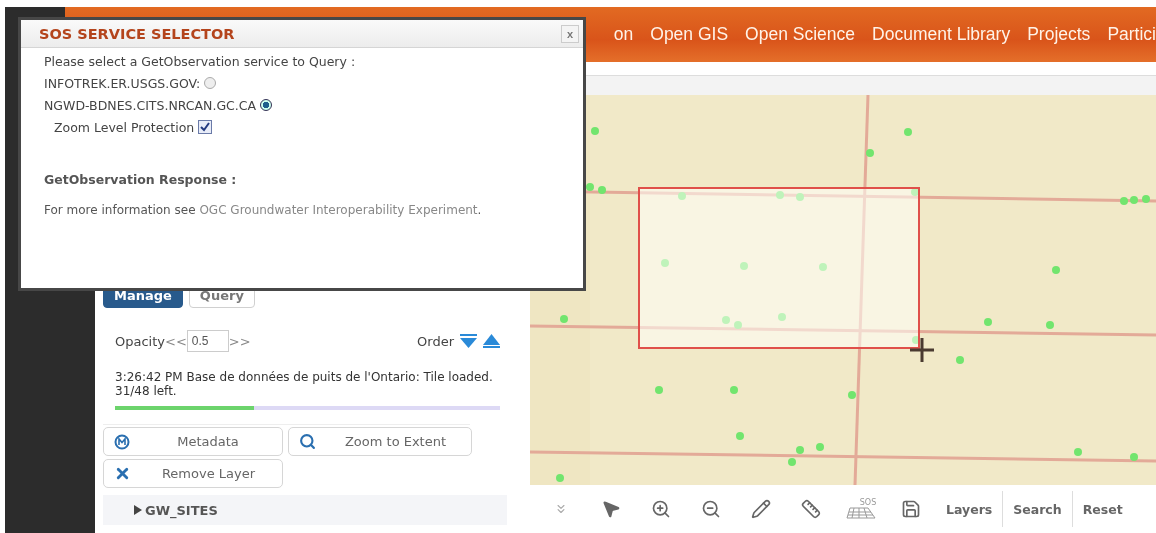 This screenshot has width=1156, height=533. What do you see at coordinates (1102, 509) in the screenshot?
I see `toolbar-button: Reset` at bounding box center [1102, 509].